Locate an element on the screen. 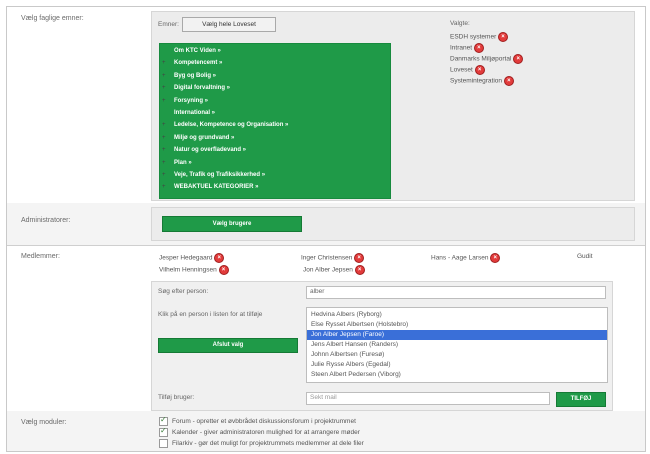 Image resolution: width=650 pixels, height=454 pixels. person-result-option: Johnn Albertsen (Furesø) is located at coordinates (347, 355).